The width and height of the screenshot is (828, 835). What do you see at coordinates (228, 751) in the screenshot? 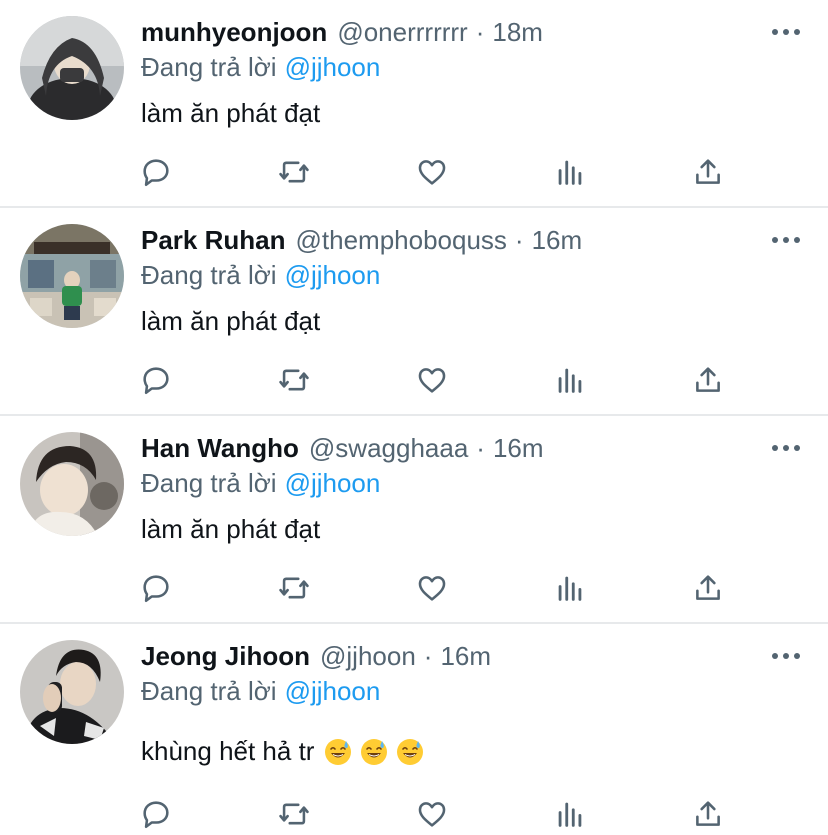
I see `tweet-text-content: khùng hết hả tr` at bounding box center [228, 751].